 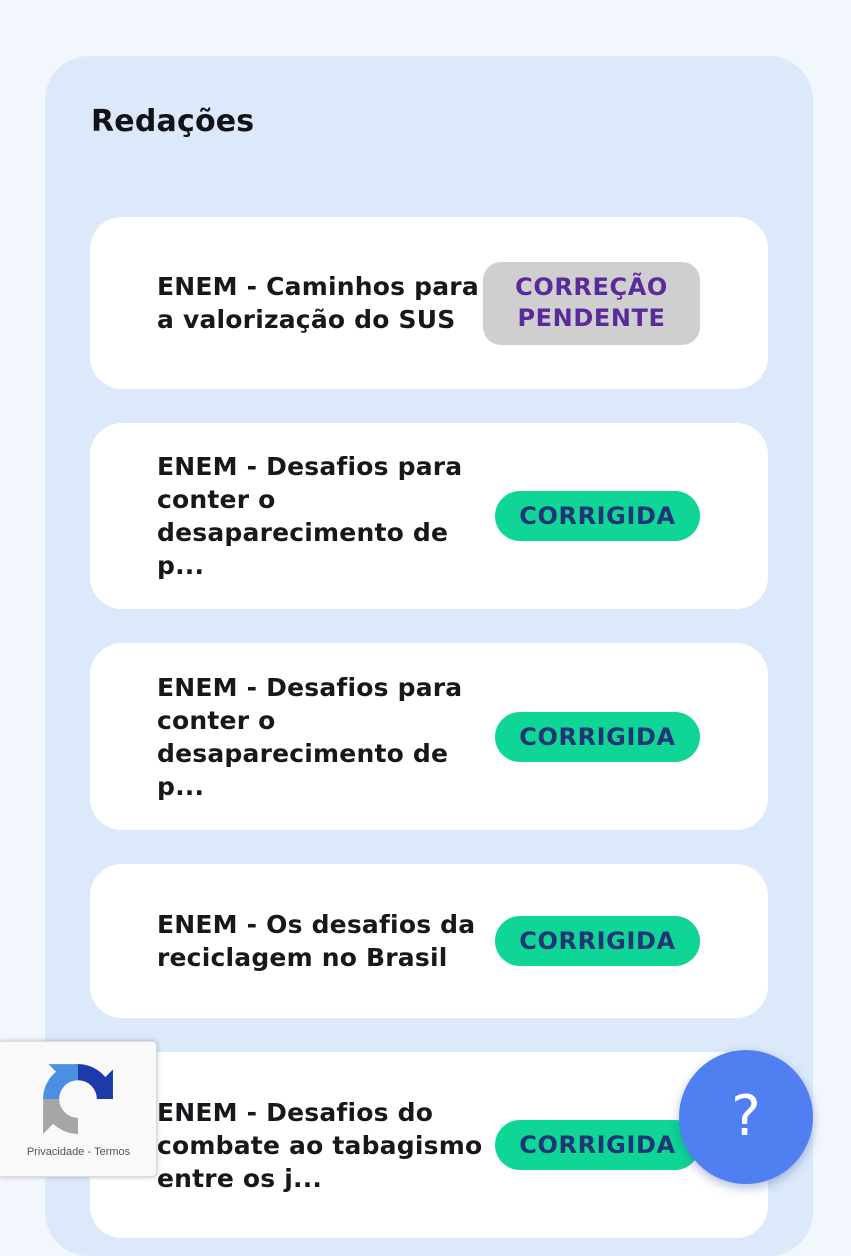 I want to click on help-icon: ?, so click(x=746, y=1116).